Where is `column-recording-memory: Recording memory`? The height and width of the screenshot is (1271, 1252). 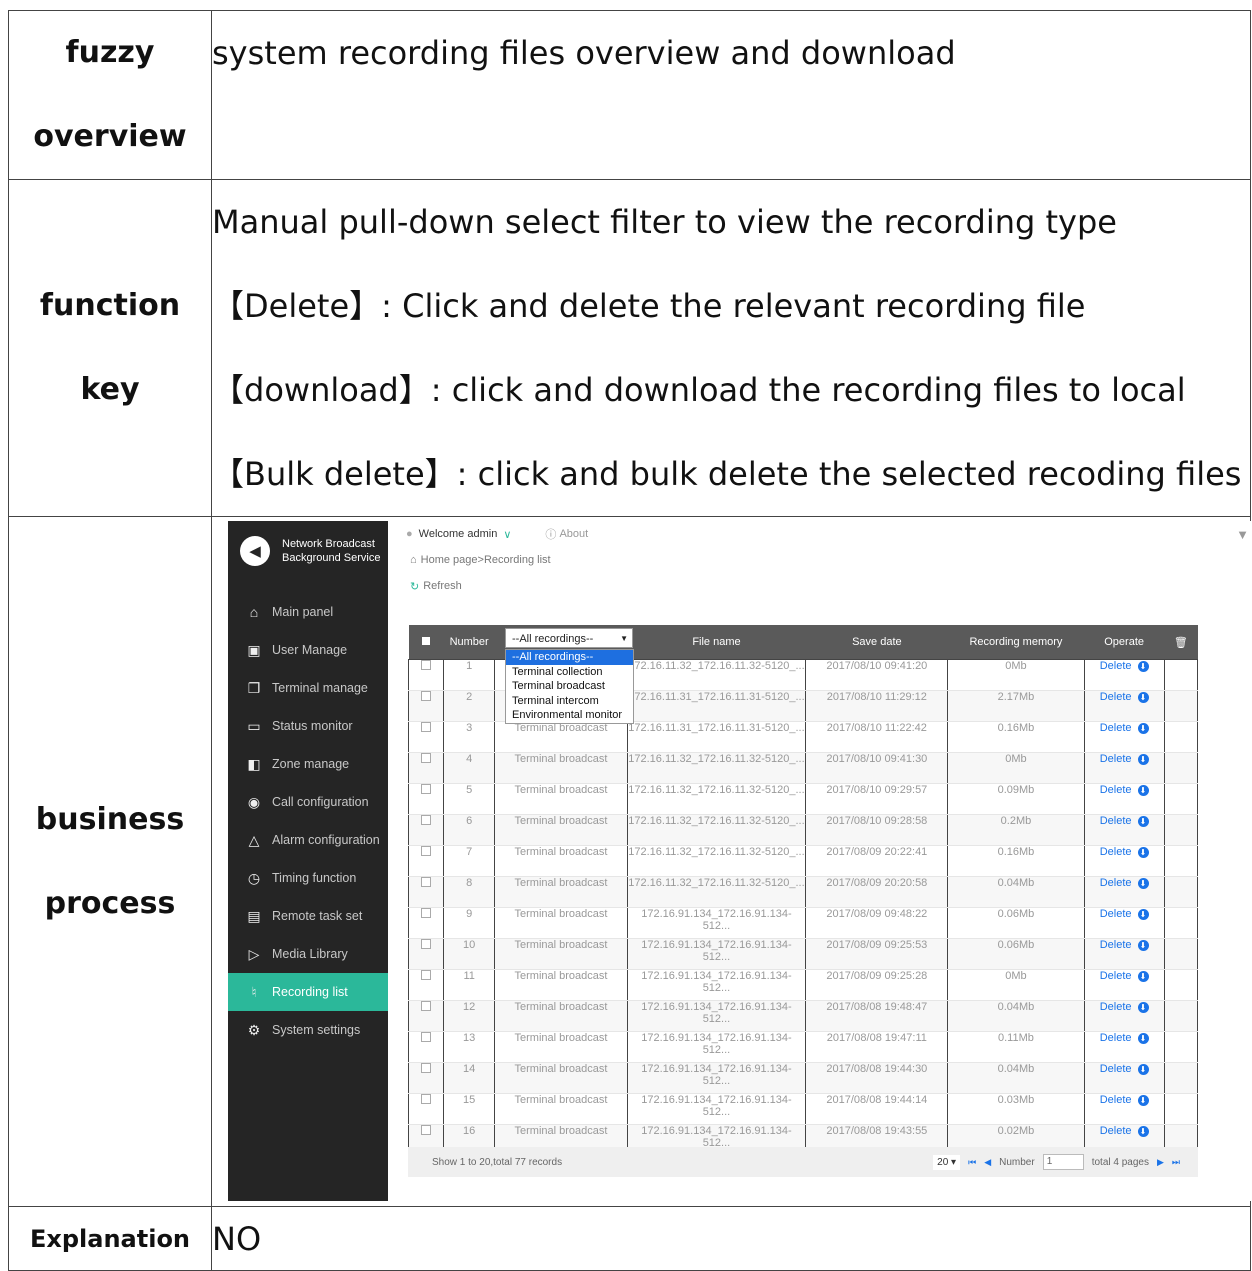 column-recording-memory: Recording memory is located at coordinates (1016, 642).